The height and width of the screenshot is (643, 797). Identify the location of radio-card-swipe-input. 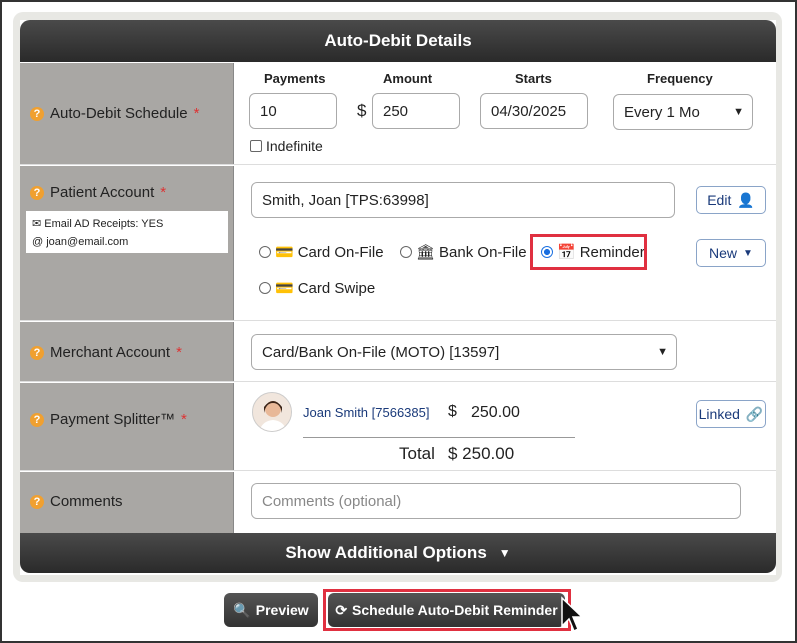
(265, 288).